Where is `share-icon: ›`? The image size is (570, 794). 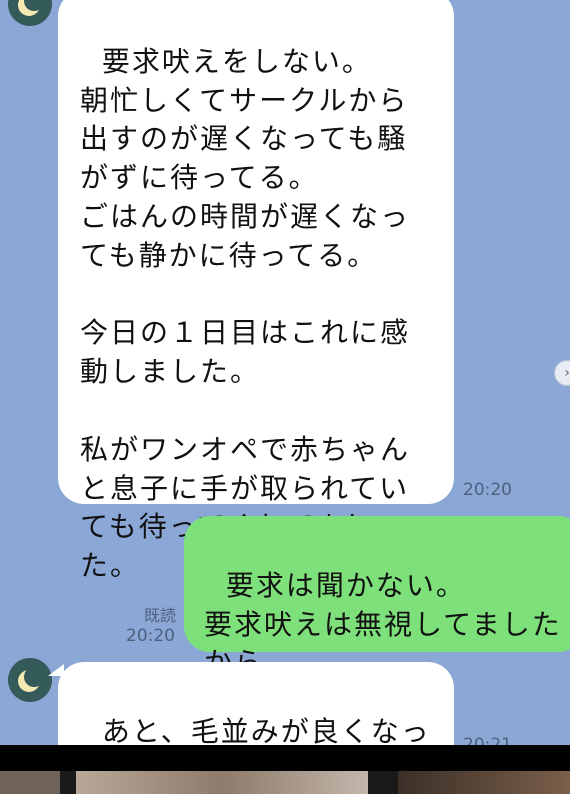
share-icon: › is located at coordinates (567, 373).